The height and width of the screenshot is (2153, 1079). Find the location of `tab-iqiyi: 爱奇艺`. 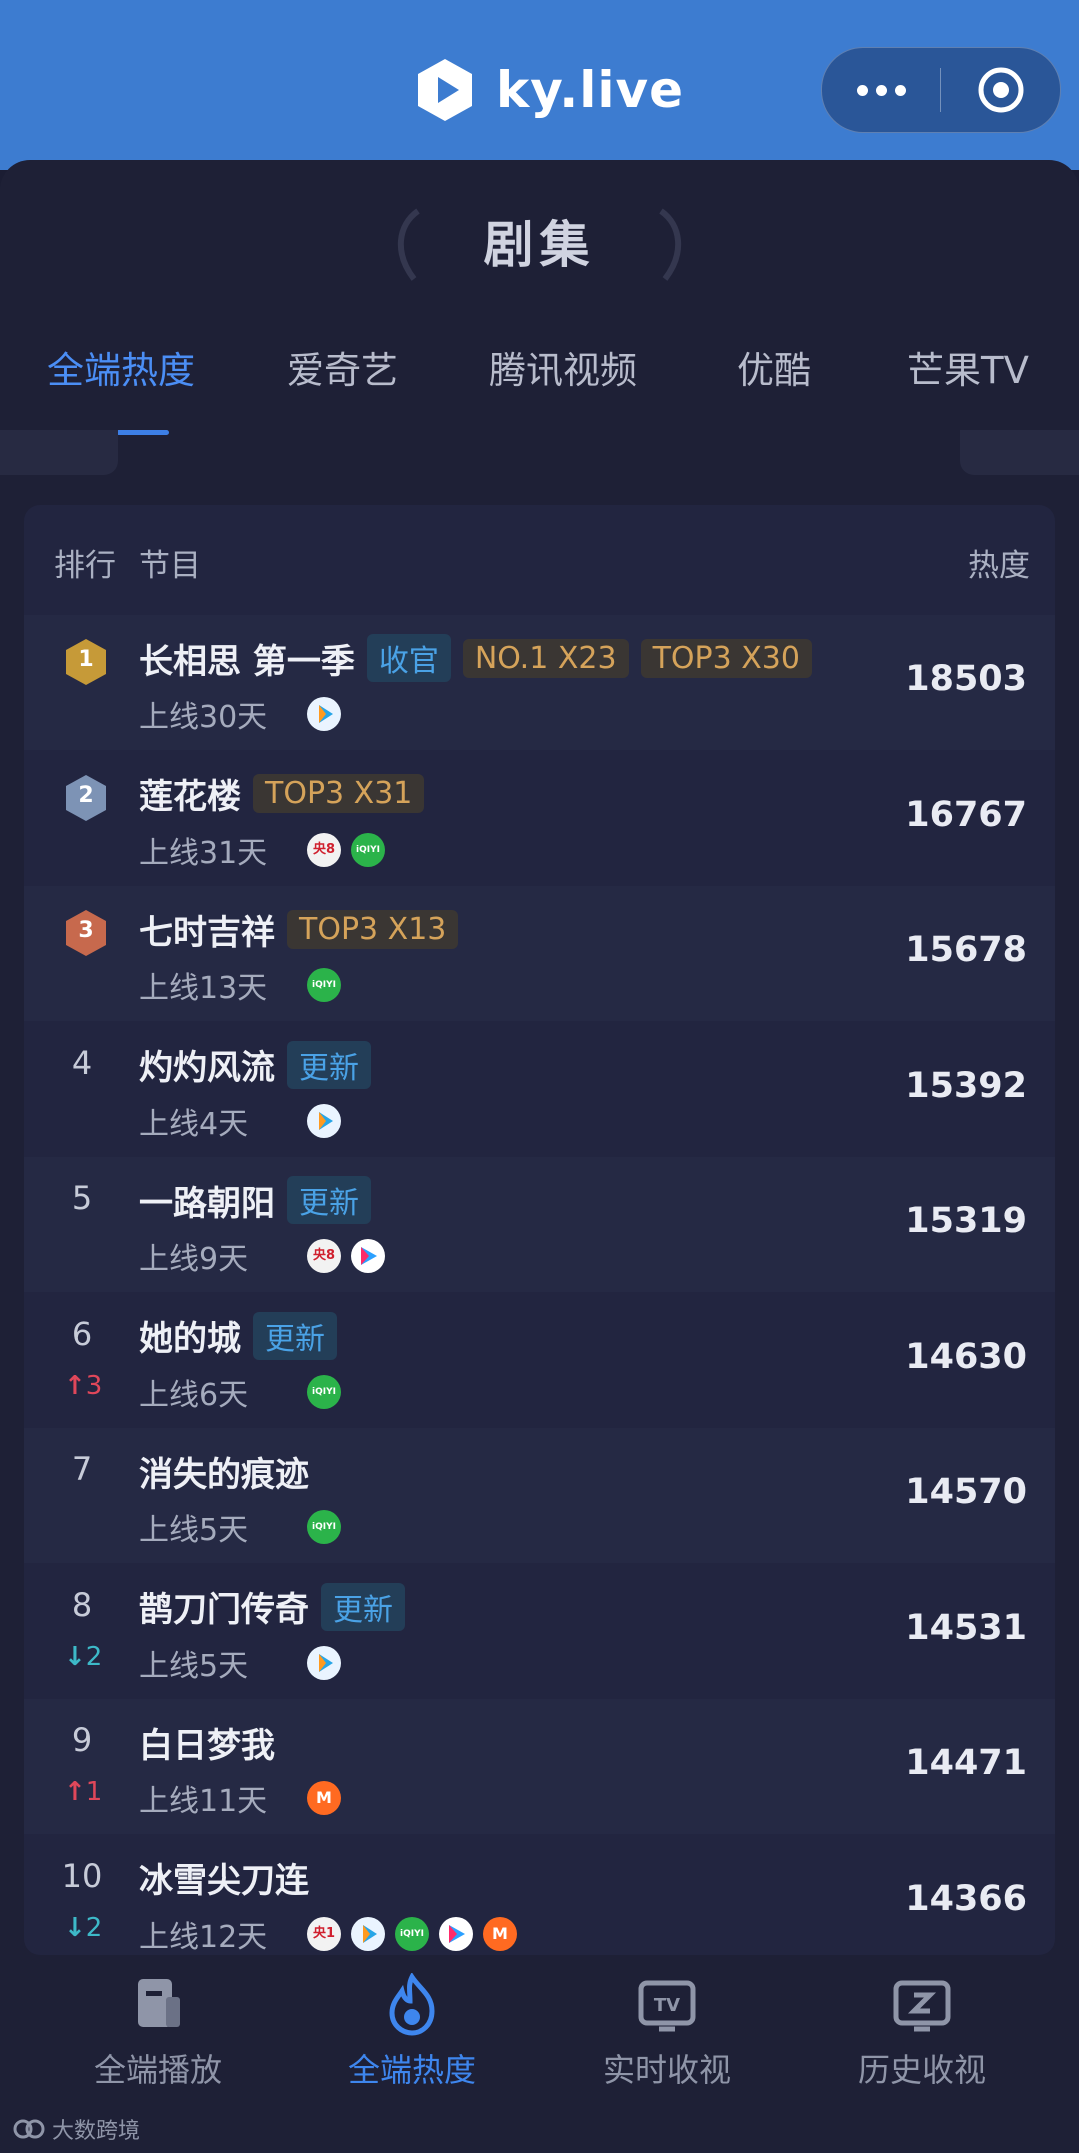

tab-iqiyi: 爱奇艺 is located at coordinates (342, 367).